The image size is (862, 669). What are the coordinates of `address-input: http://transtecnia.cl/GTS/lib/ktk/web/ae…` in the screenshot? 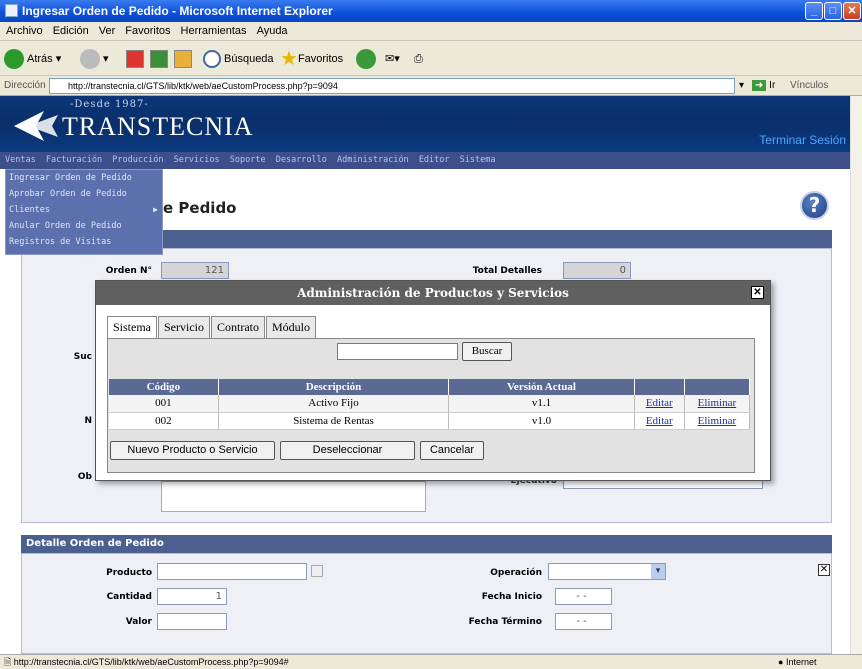 It's located at (392, 86).